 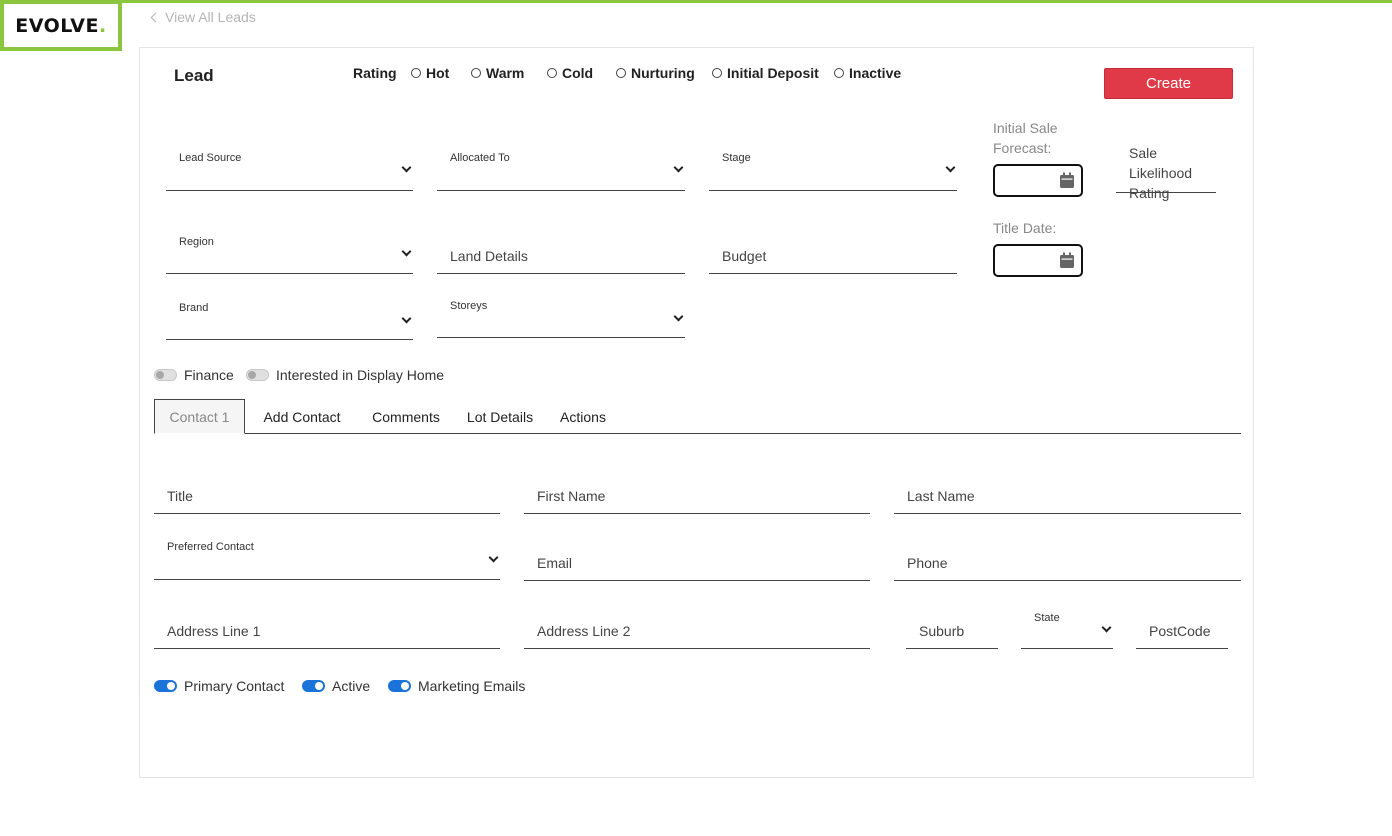 I want to click on evolve-logo: EVOLVE., so click(x=61, y=25).